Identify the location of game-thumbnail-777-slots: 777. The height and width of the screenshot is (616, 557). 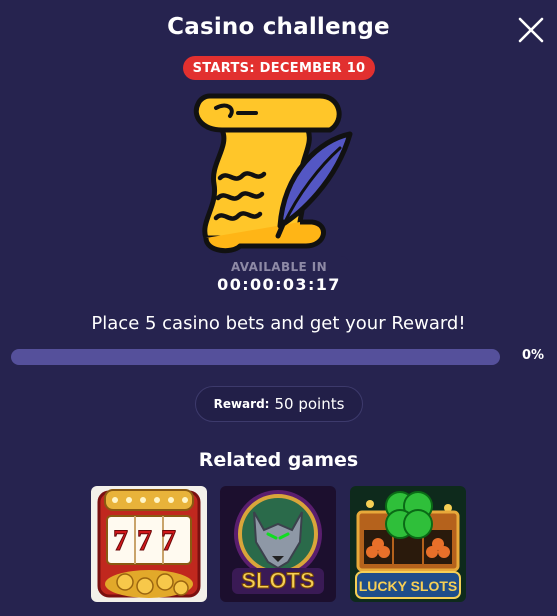
(149, 544).